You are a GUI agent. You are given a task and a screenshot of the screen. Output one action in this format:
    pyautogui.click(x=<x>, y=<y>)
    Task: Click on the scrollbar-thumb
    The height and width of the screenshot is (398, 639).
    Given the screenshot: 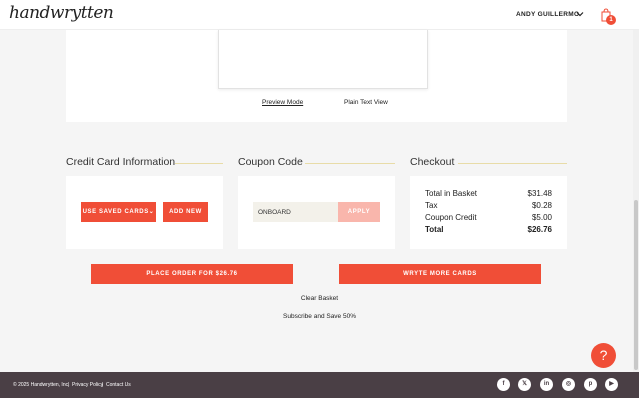 What is the action you would take?
    pyautogui.click(x=636, y=285)
    